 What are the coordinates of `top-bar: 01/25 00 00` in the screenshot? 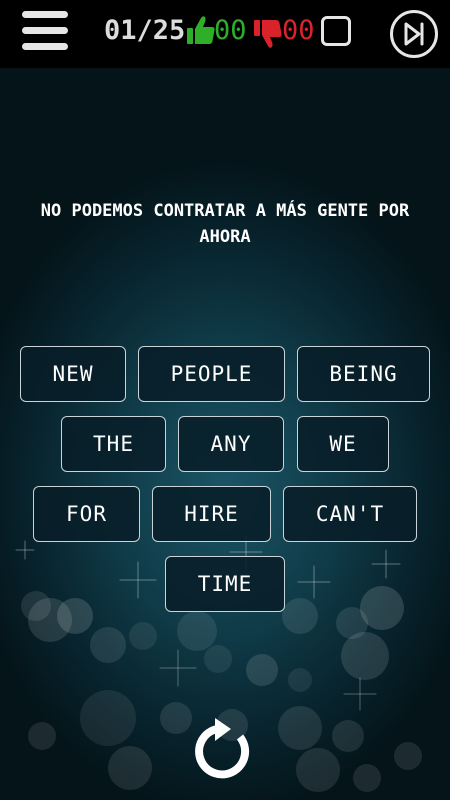 It's located at (225, 34).